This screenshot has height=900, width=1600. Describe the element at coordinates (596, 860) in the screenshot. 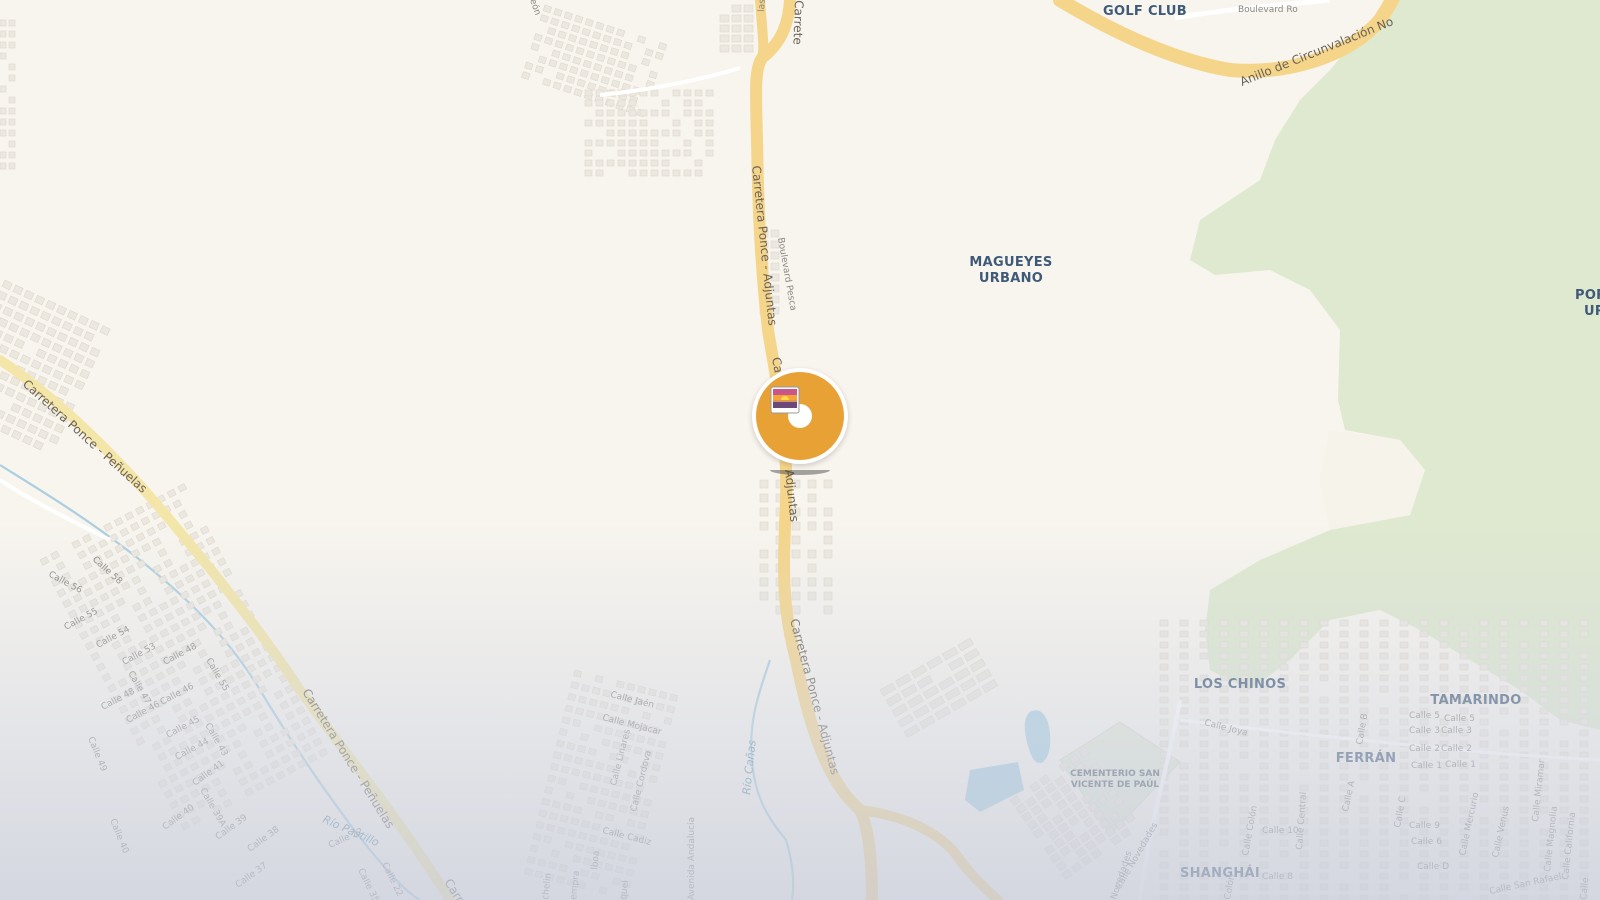

I see `street-label: lboa` at that location.